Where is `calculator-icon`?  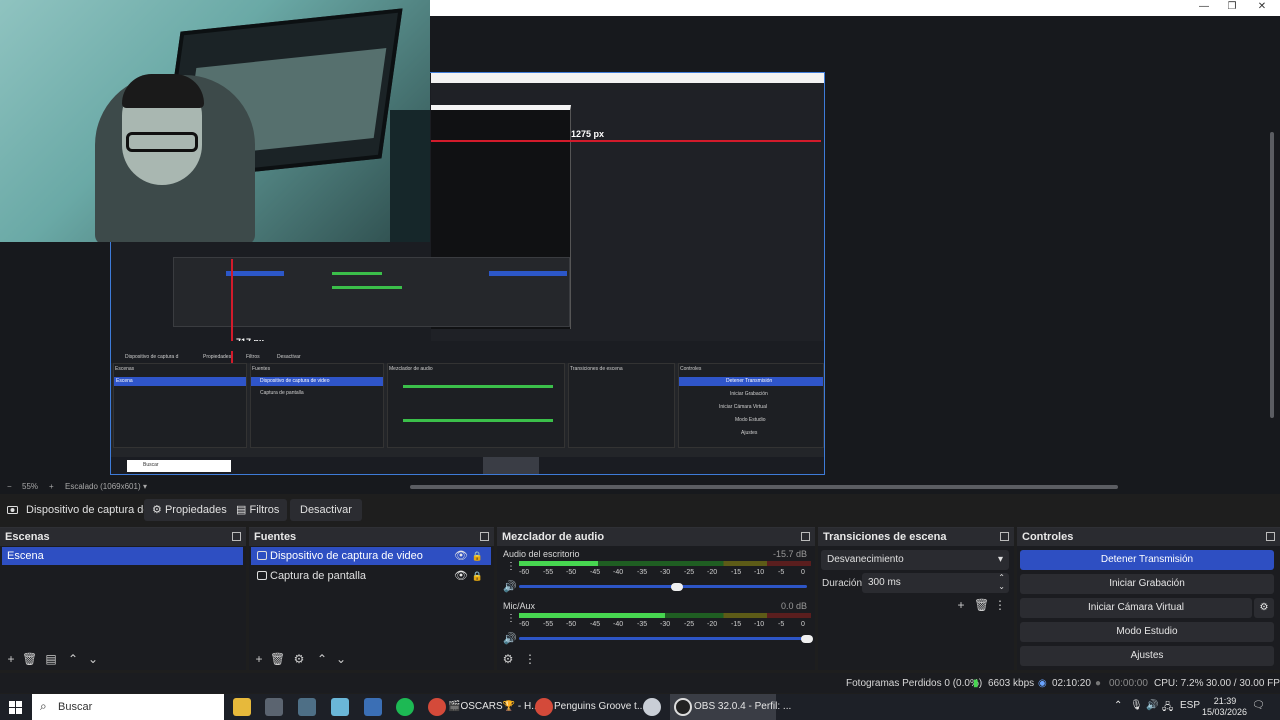 calculator-icon is located at coordinates (373, 707).